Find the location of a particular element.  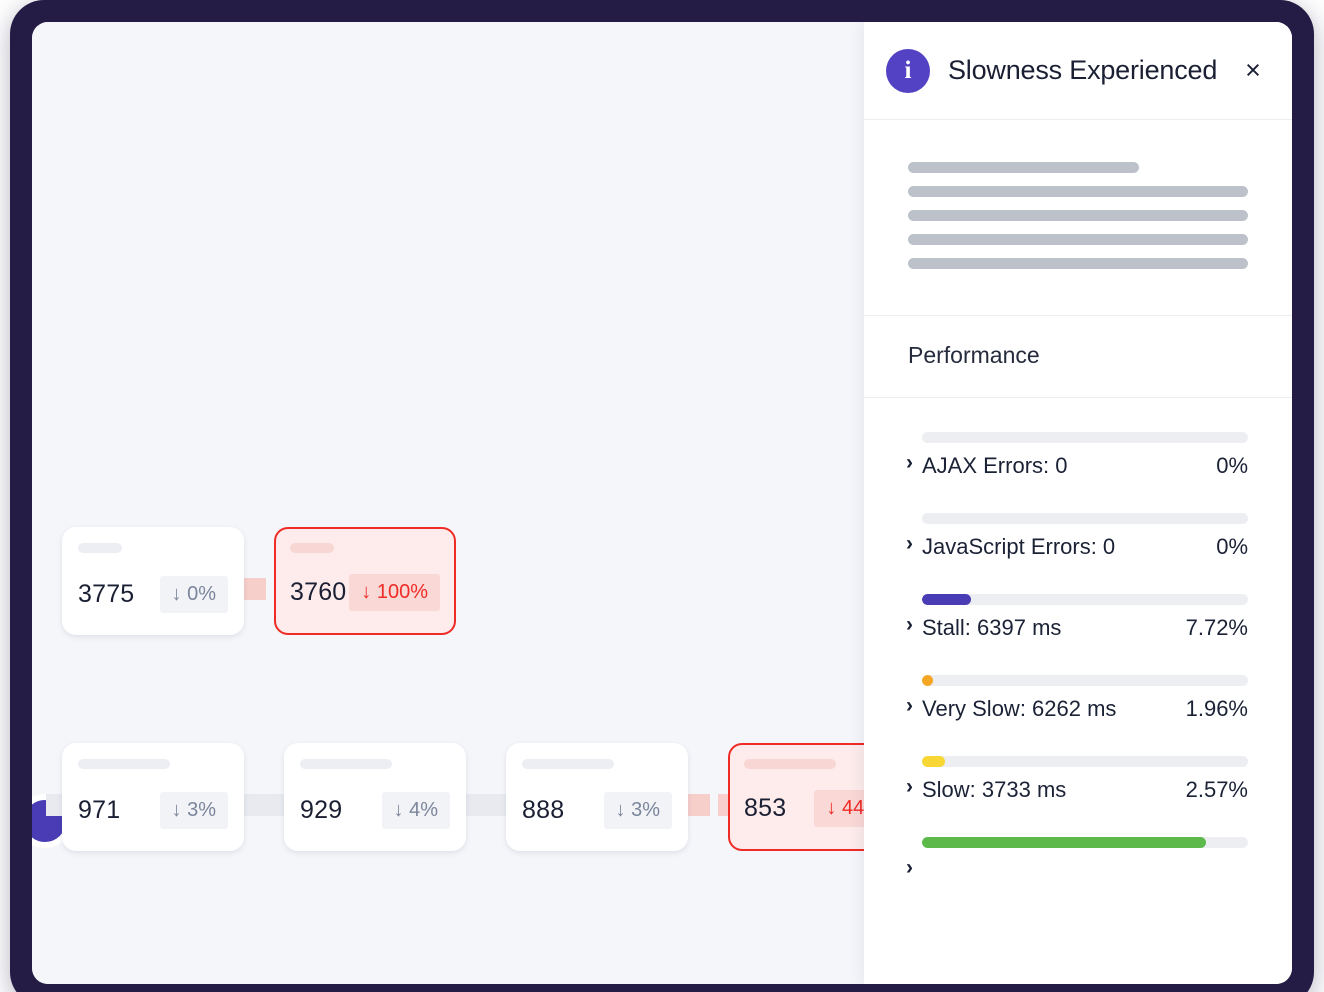

flow-card-top-1: 3760 ↓ 100% is located at coordinates (365, 581).